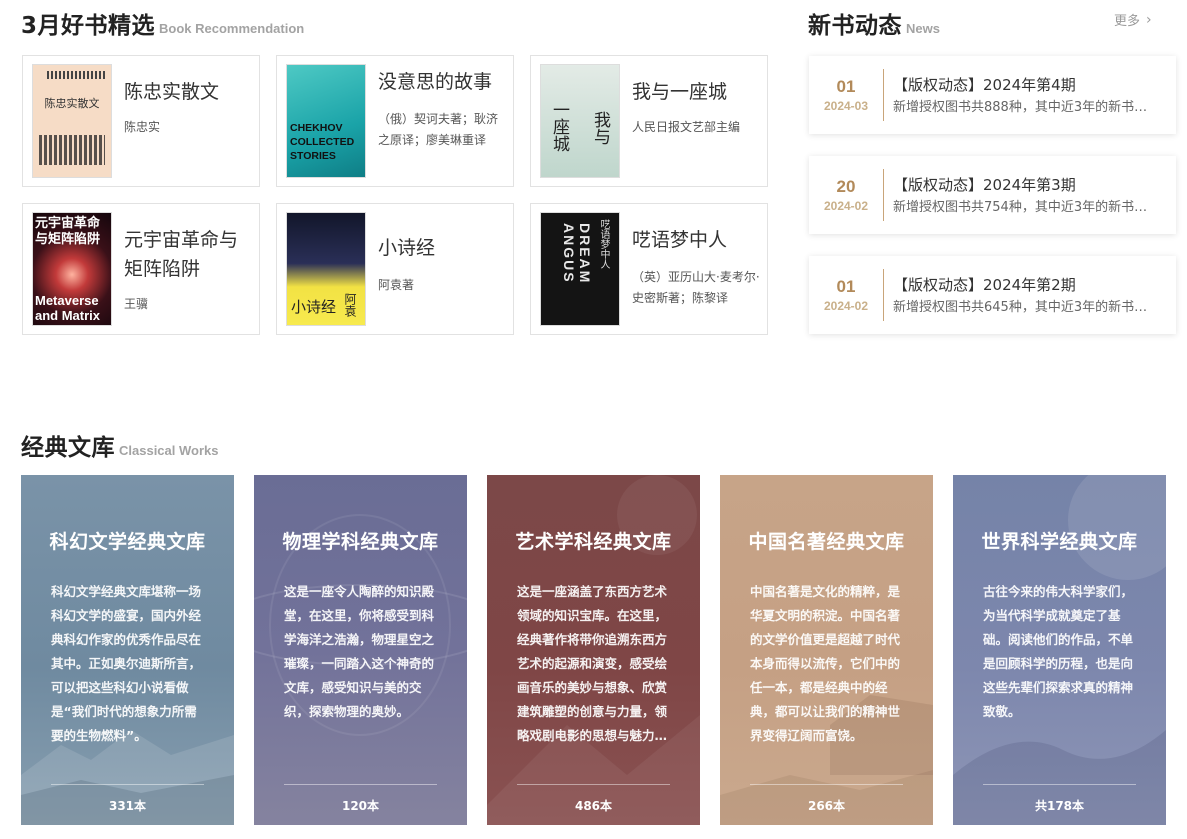  Describe the element at coordinates (72, 121) in the screenshot. I see `book-cover: 陈忠实散文` at that location.